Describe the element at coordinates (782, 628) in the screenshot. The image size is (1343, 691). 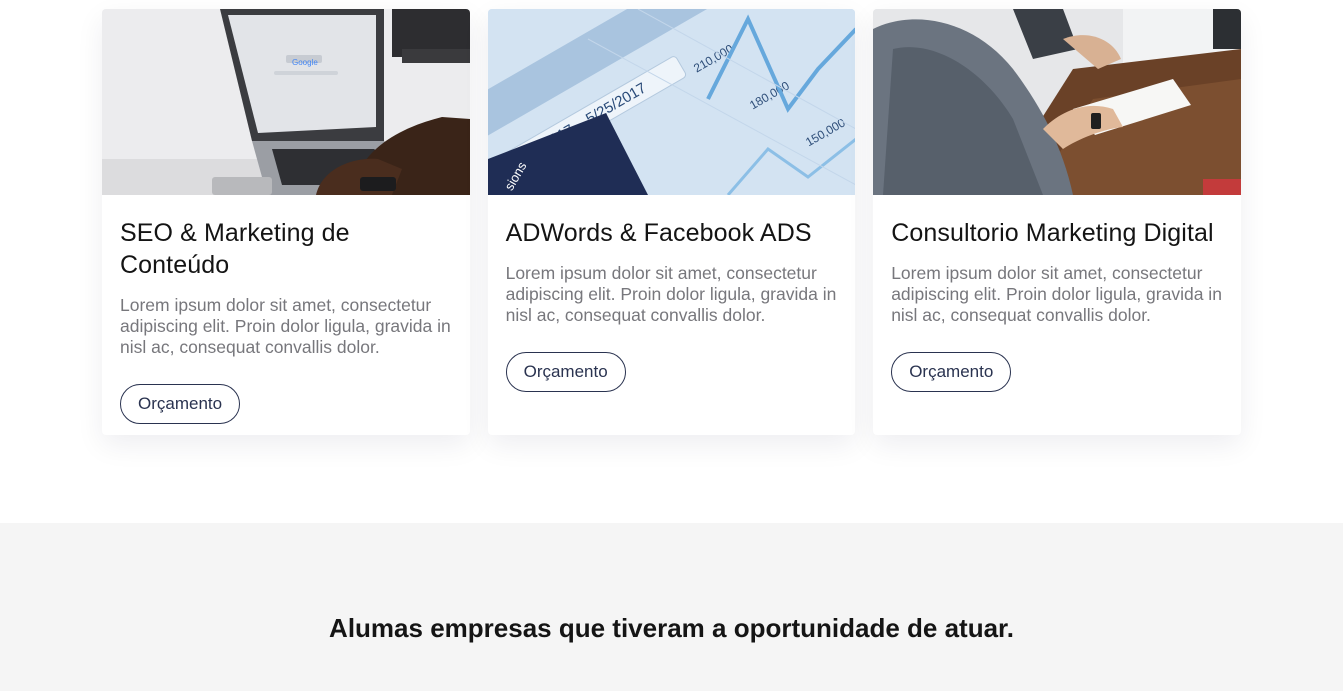
I see `clients-heading-text-end: que tiveram a oportunidade de atuar.` at that location.